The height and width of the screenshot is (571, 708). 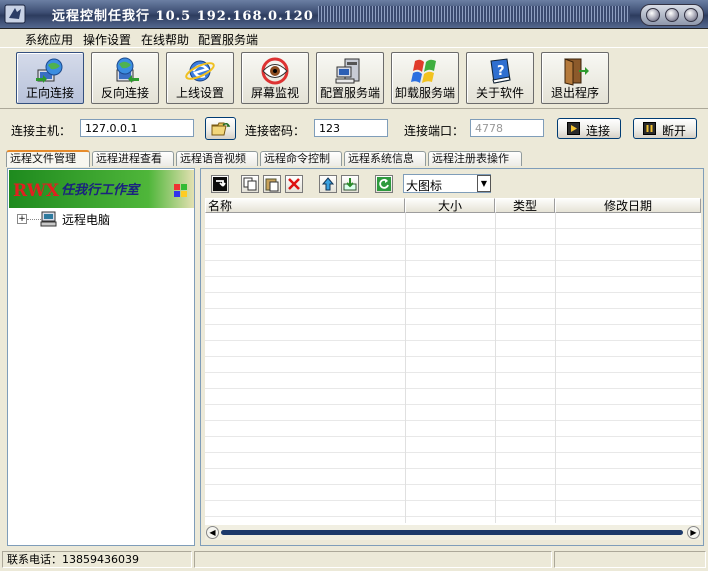 I want to click on tree-expander: +, so click(x=22, y=219).